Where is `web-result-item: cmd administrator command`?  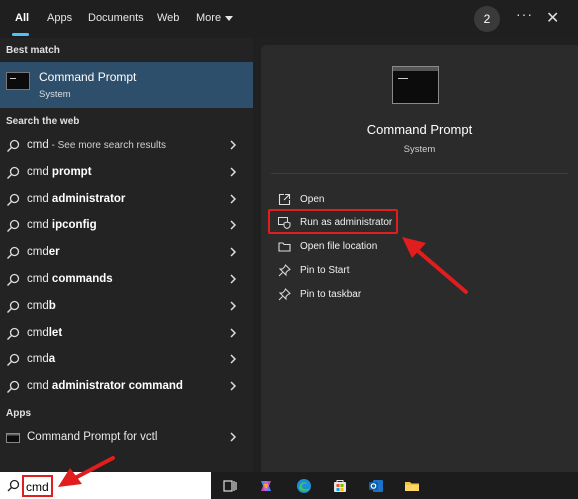
web-result-item: cmd administrator command is located at coordinates (126, 387).